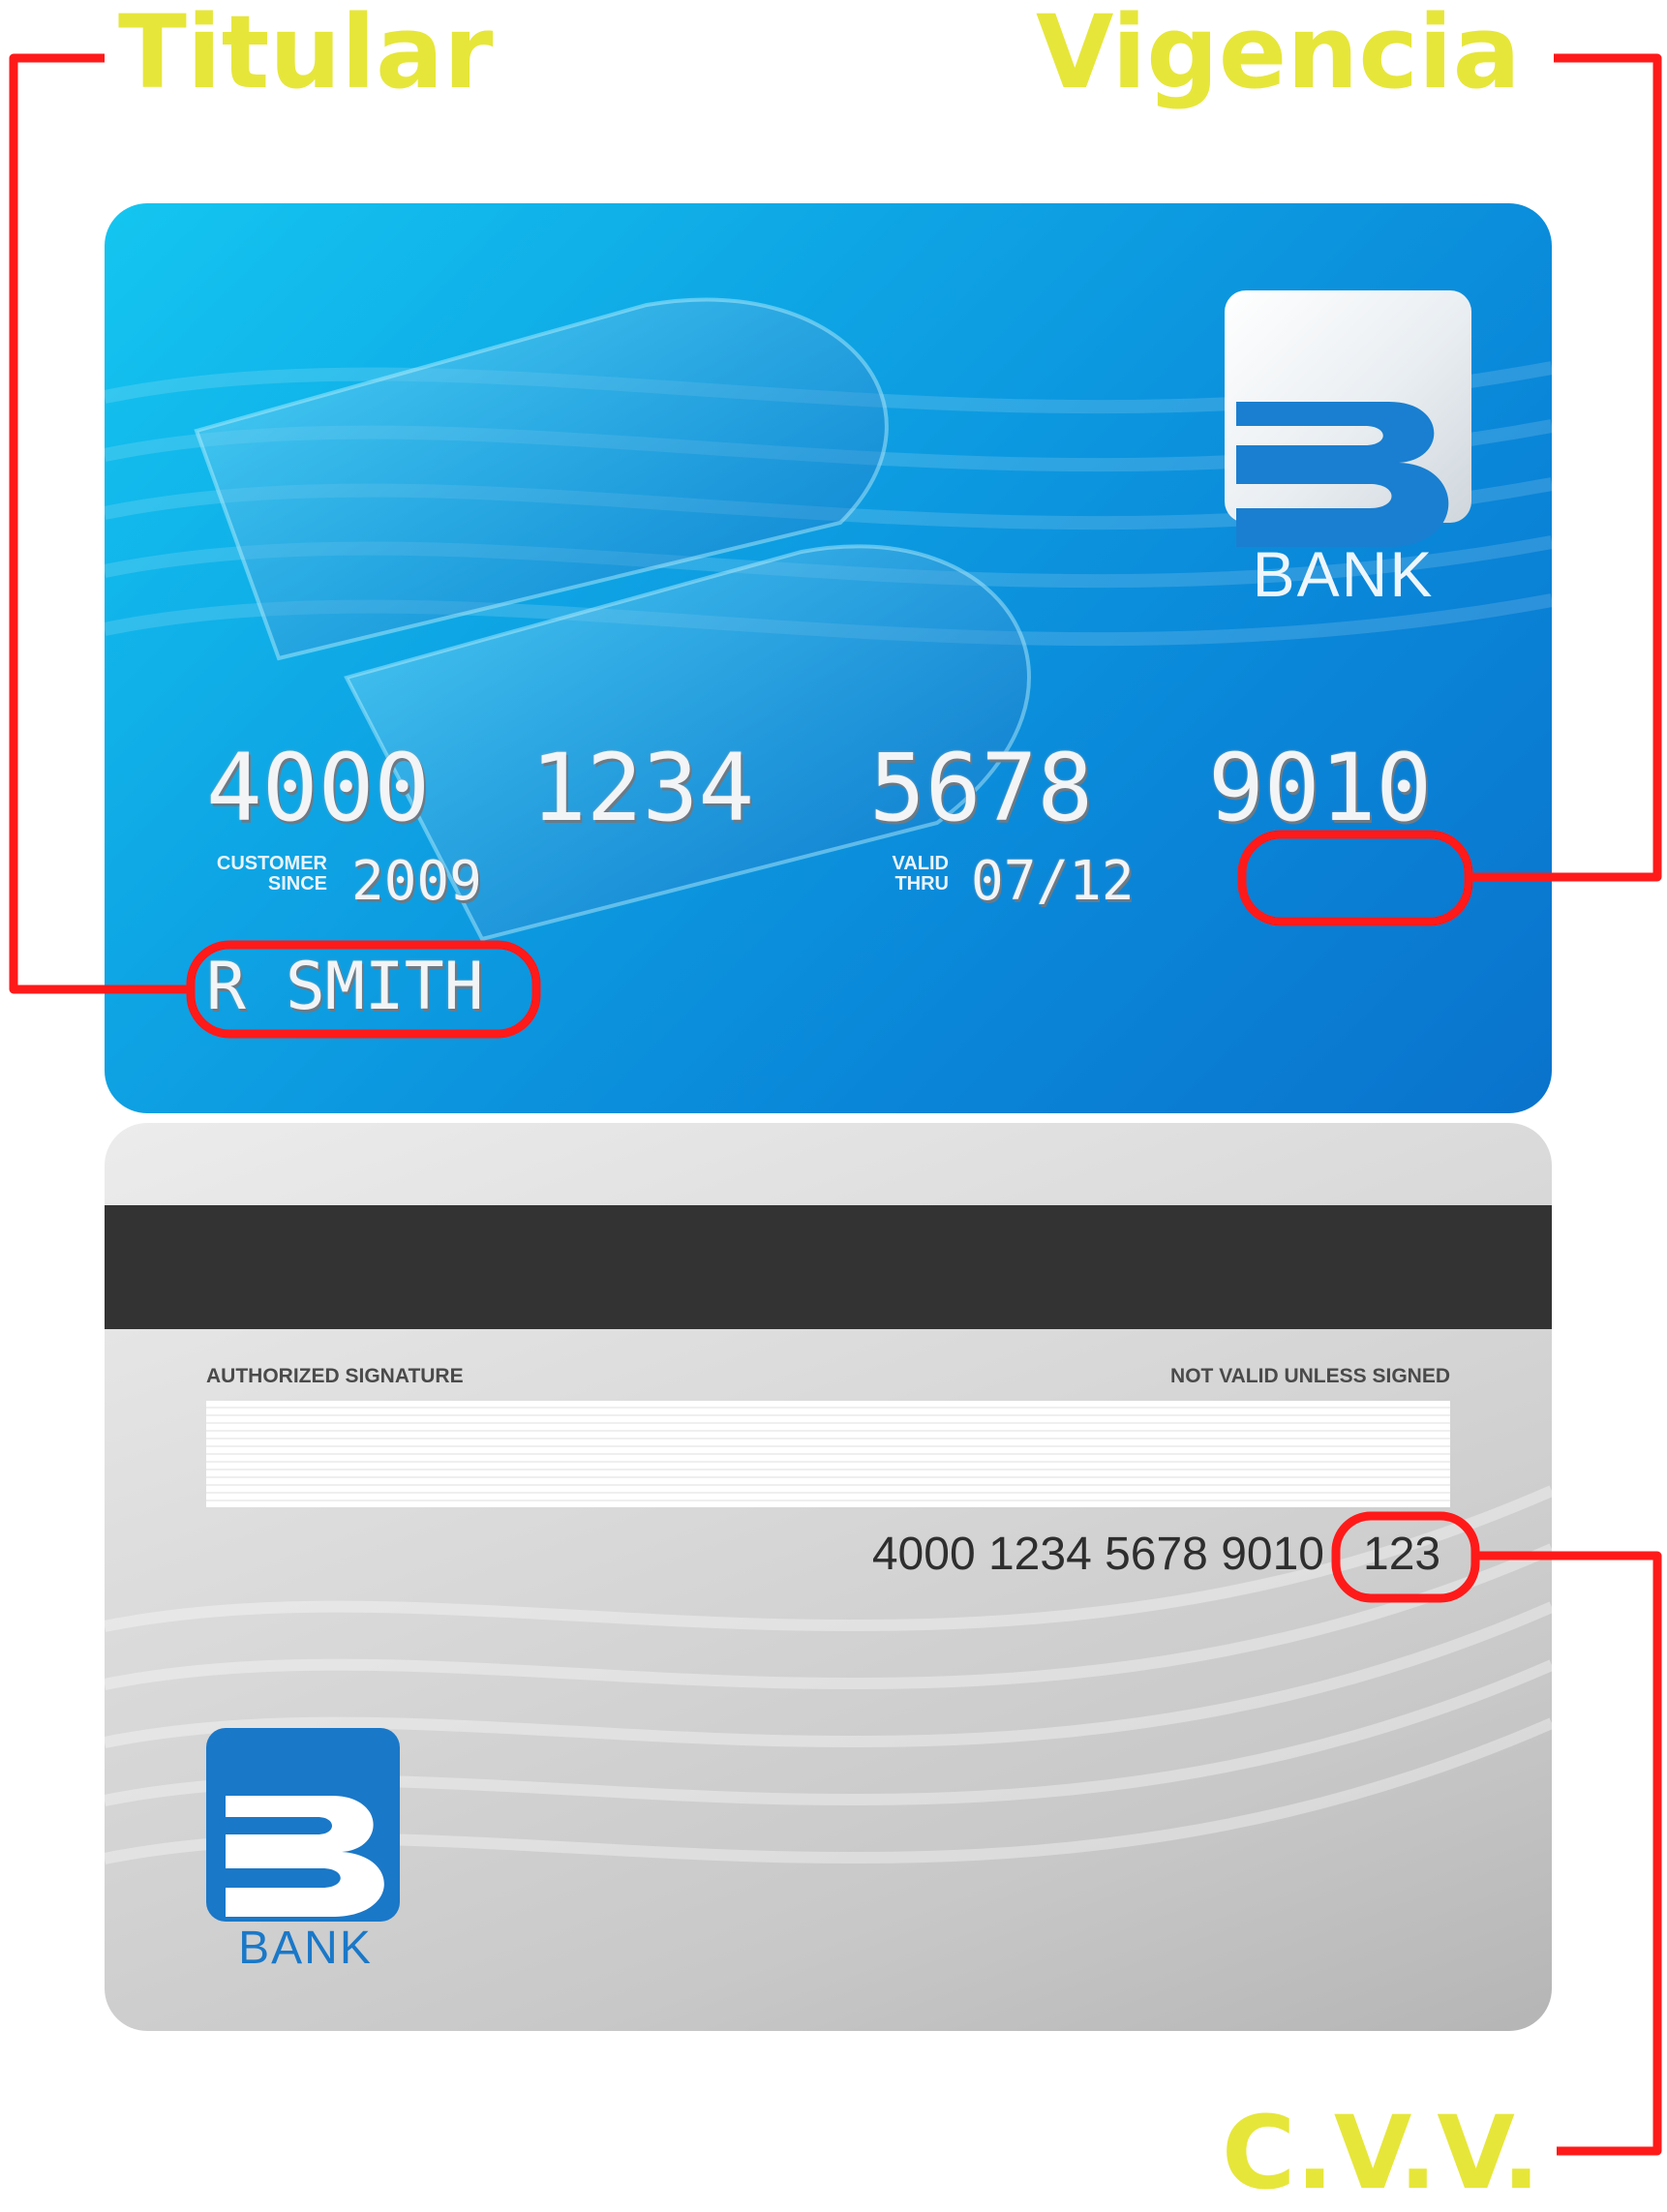  Describe the element at coordinates (1569, 1853) in the screenshot. I see `cvv-callout-line` at that location.